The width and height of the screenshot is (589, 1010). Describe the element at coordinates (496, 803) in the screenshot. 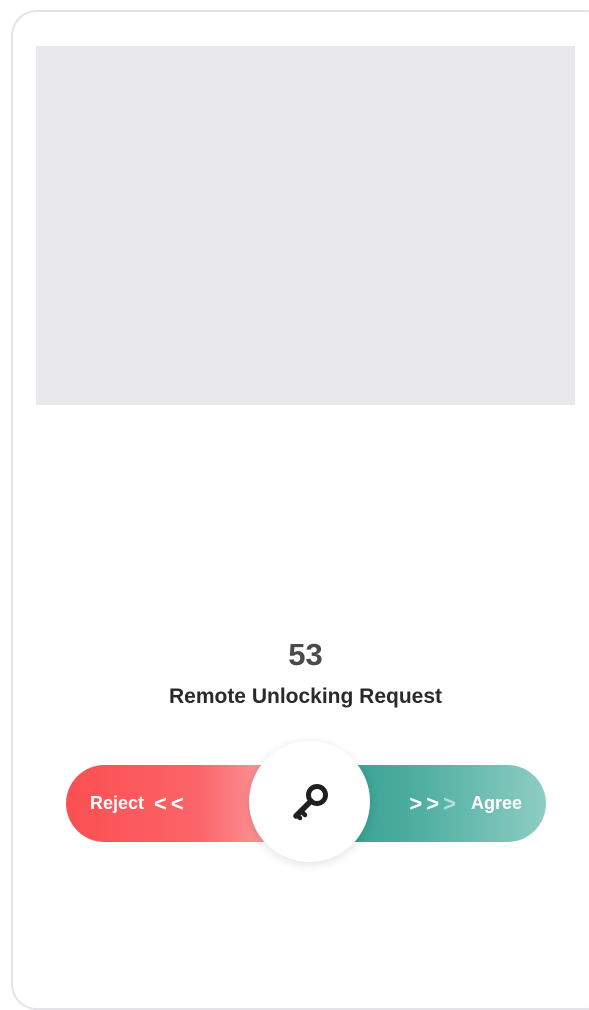

I see `agree-label: Agree` at that location.